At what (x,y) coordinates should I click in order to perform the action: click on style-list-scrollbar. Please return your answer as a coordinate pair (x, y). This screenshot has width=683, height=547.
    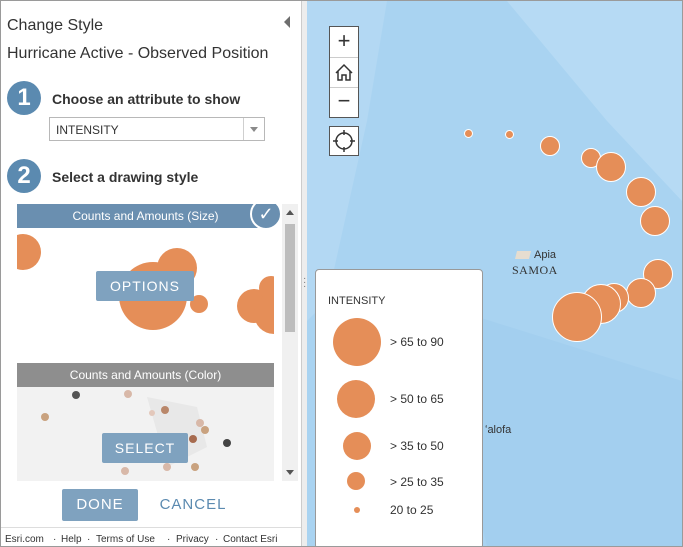
    Looking at the image, I should click on (290, 342).